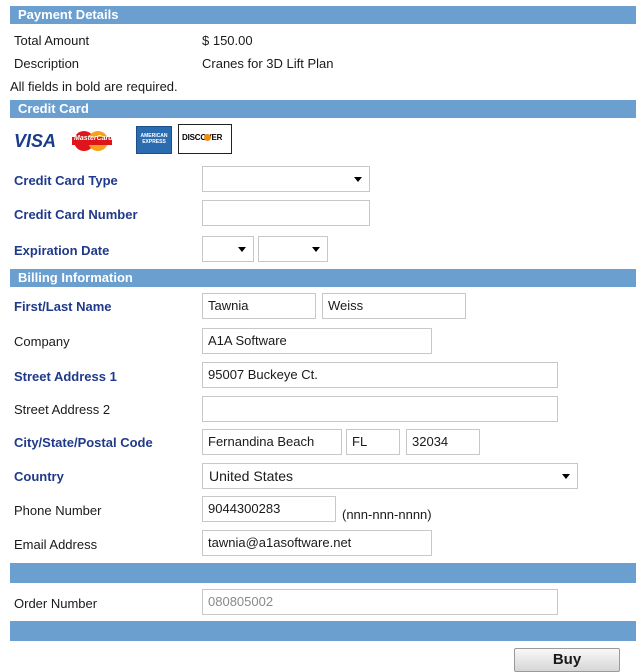 The image size is (636, 672). Describe the element at coordinates (35, 141) in the screenshot. I see `visa-logo: VISA` at that location.